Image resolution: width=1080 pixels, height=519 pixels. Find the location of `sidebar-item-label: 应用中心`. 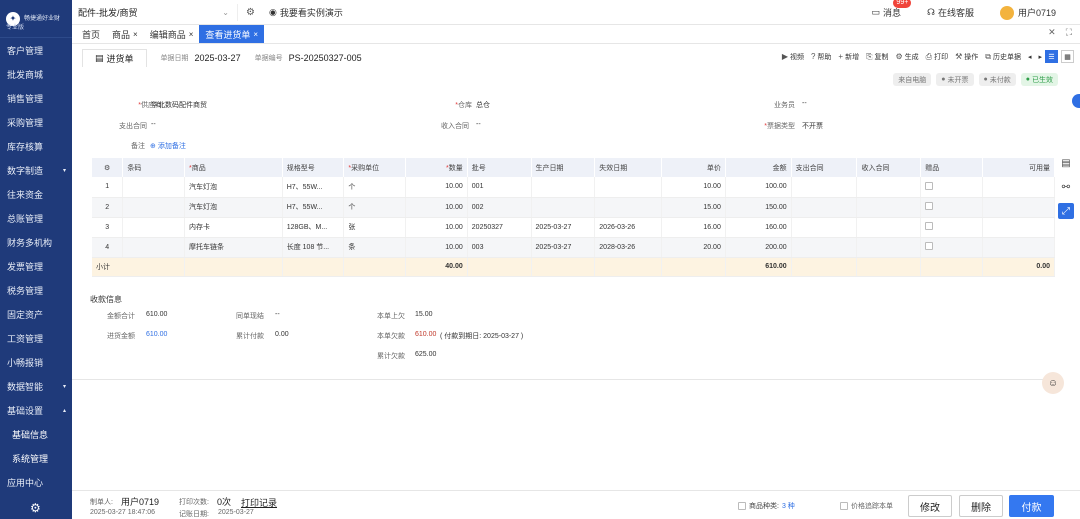

sidebar-item-label: 应用中心 is located at coordinates (25, 482).